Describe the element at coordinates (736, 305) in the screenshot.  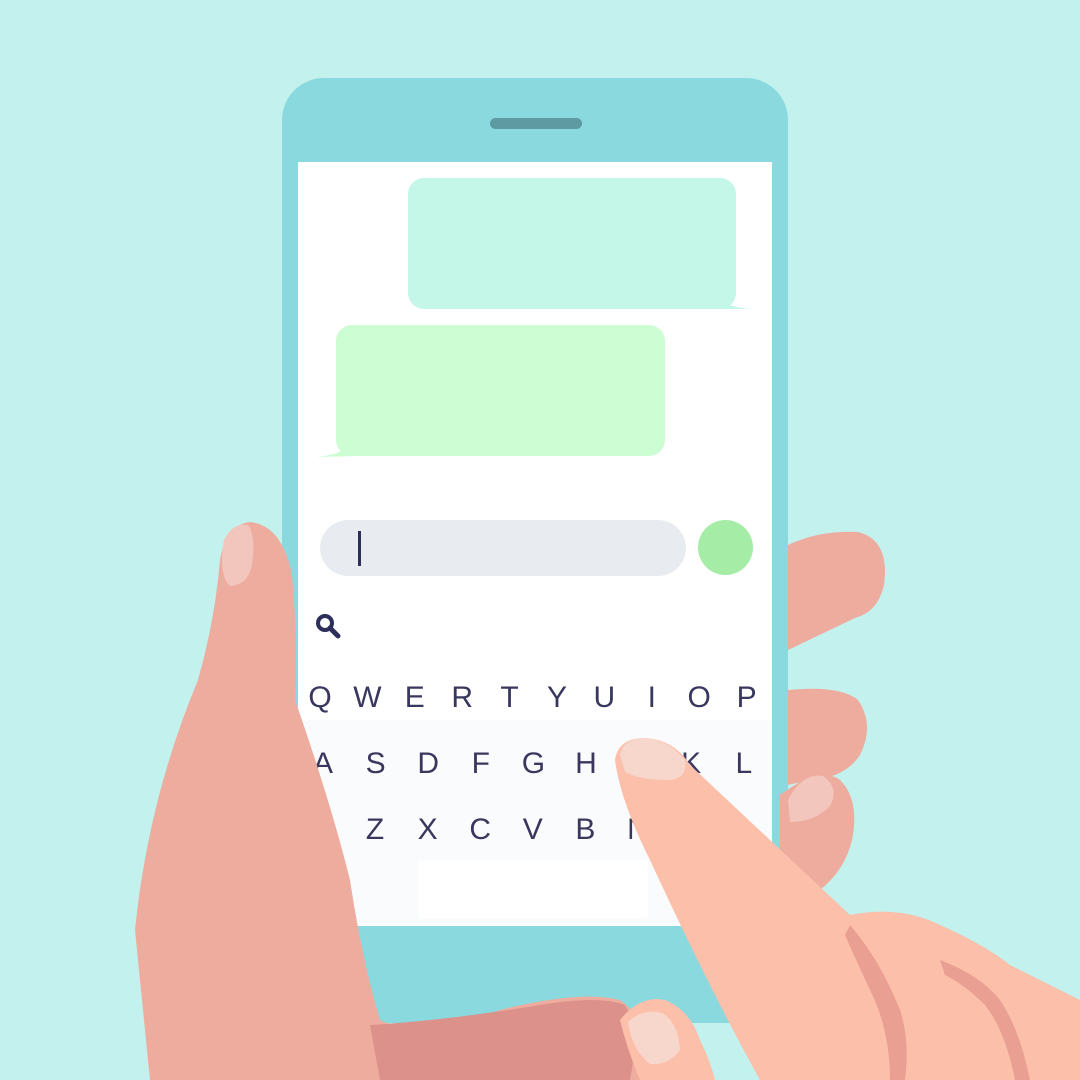
I see `outgoing-bubble-tail` at that location.